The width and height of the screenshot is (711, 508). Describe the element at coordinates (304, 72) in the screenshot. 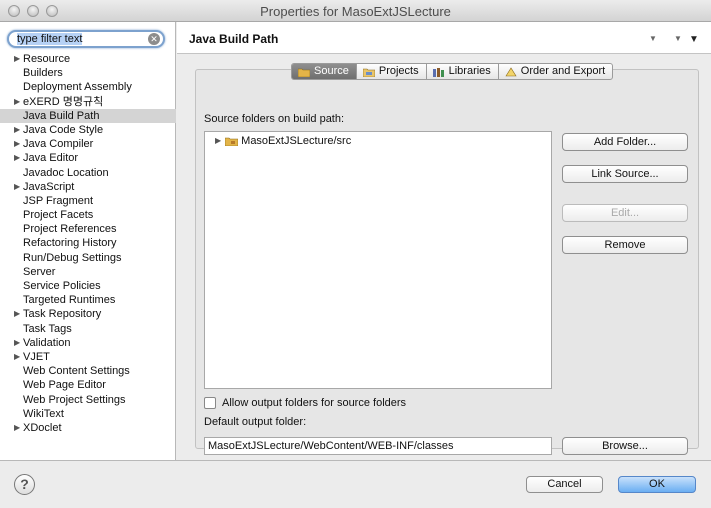

I see `source-folder-icon` at that location.